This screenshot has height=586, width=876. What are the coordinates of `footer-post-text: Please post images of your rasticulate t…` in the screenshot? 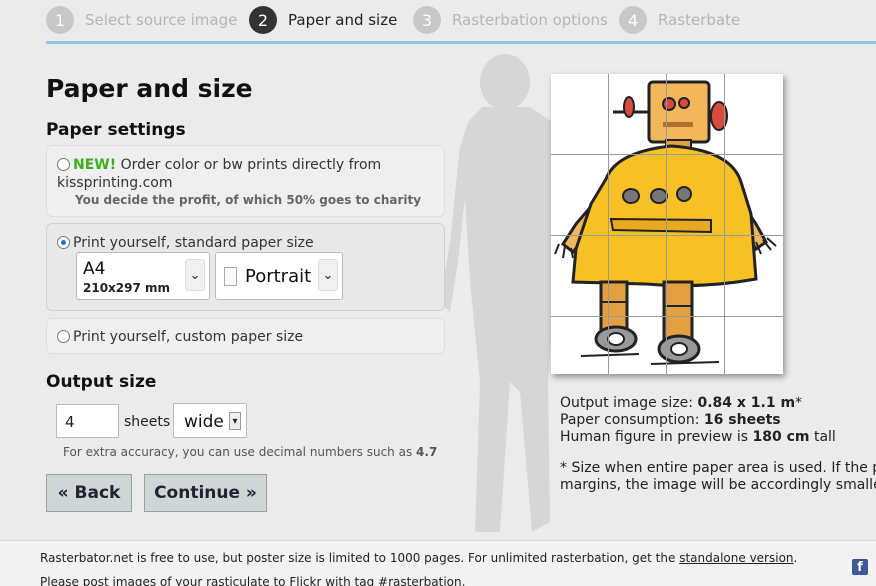 It's located at (163, 580).